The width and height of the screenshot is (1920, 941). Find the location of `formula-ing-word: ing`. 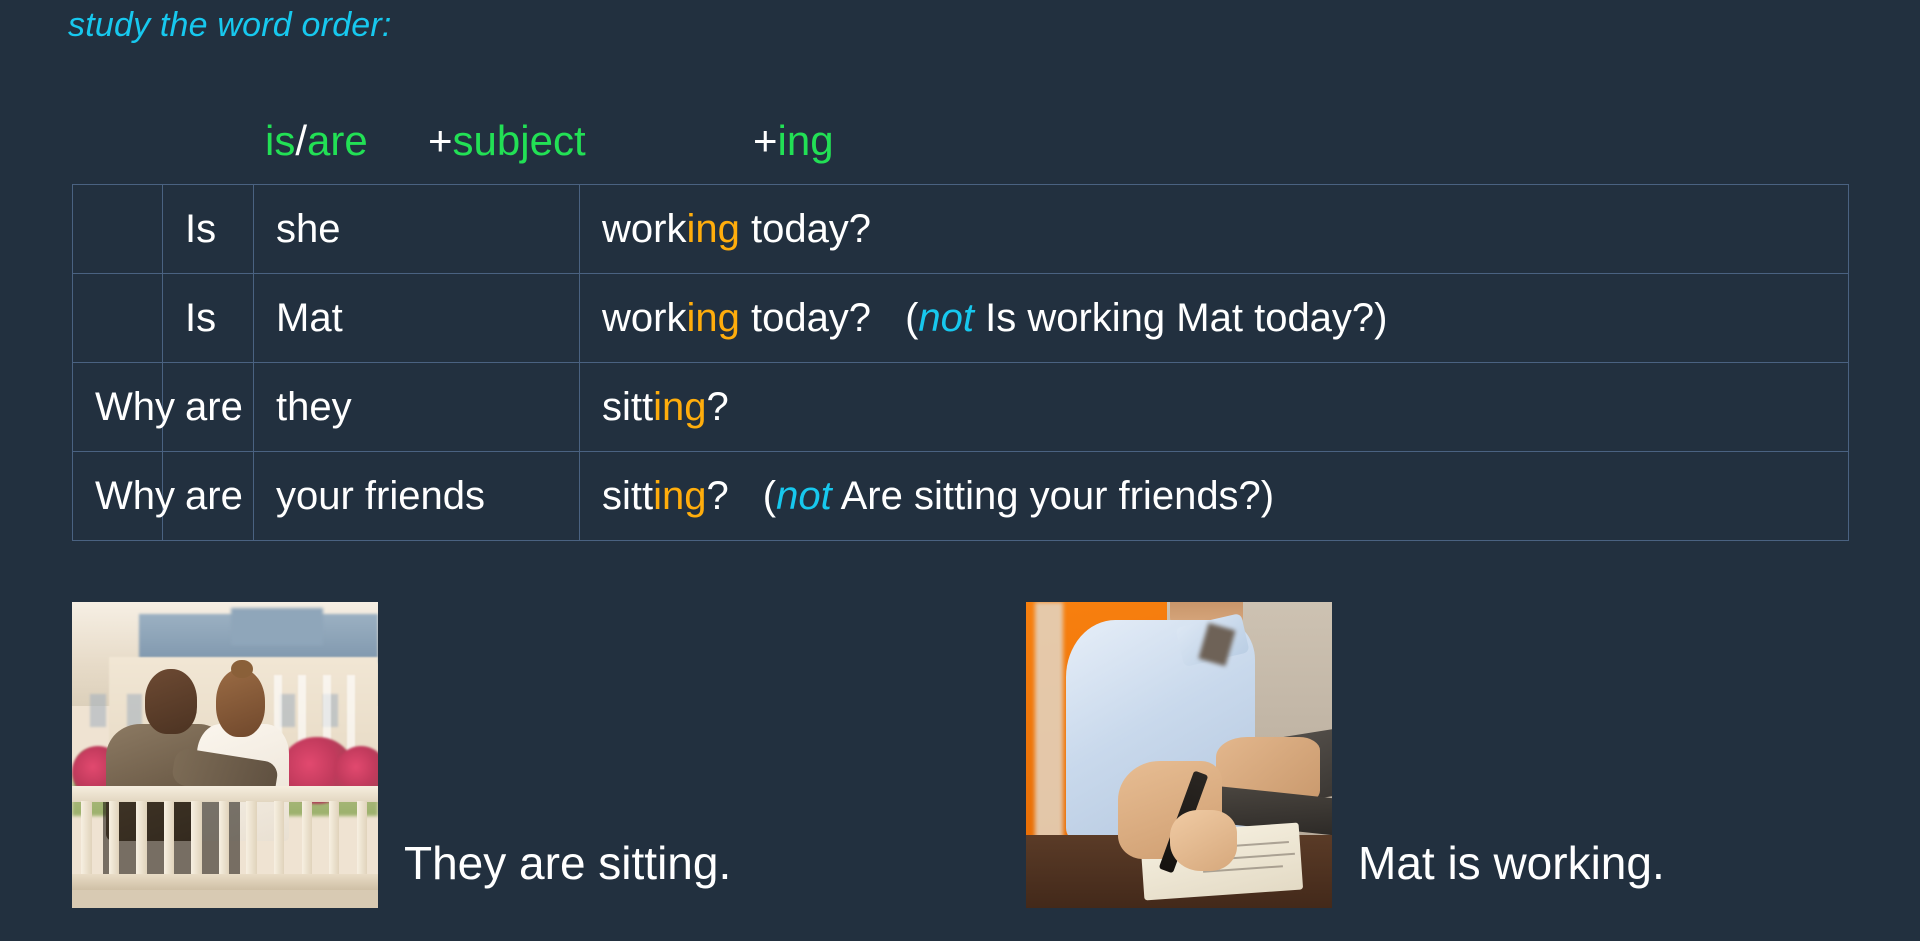

formula-ing-word: ing is located at coordinates (805, 140).